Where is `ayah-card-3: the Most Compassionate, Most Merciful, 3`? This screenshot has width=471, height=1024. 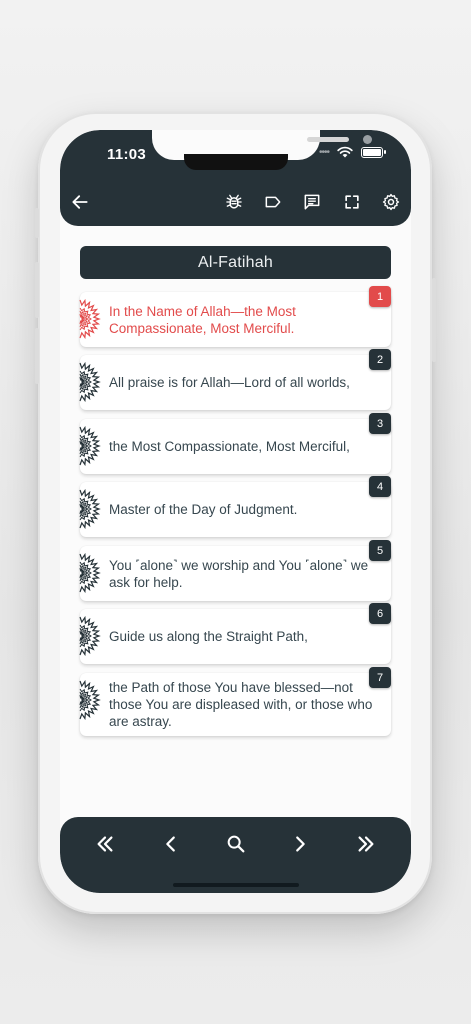 ayah-card-3: the Most Compassionate, Most Merciful, 3 is located at coordinates (235, 443).